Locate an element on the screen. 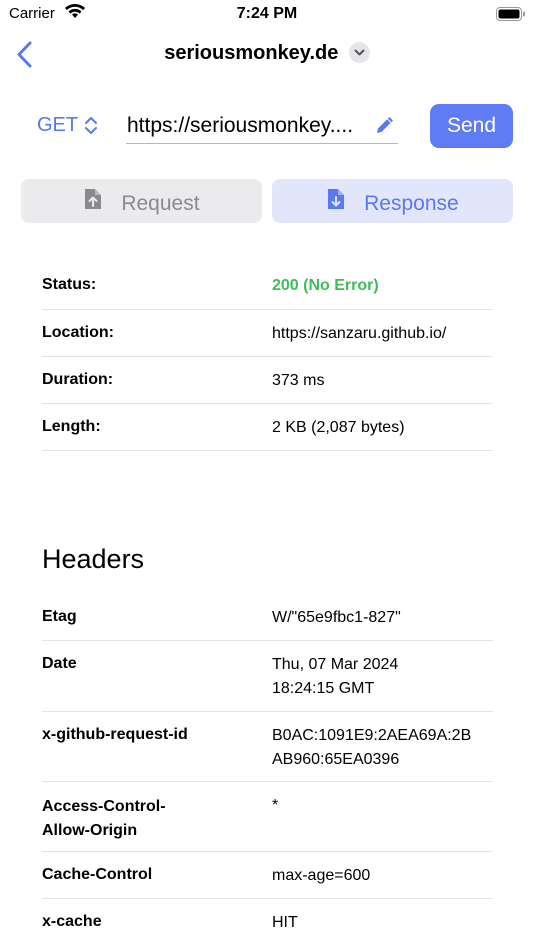 The image size is (534, 950). header-key: x-cache is located at coordinates (72, 921).